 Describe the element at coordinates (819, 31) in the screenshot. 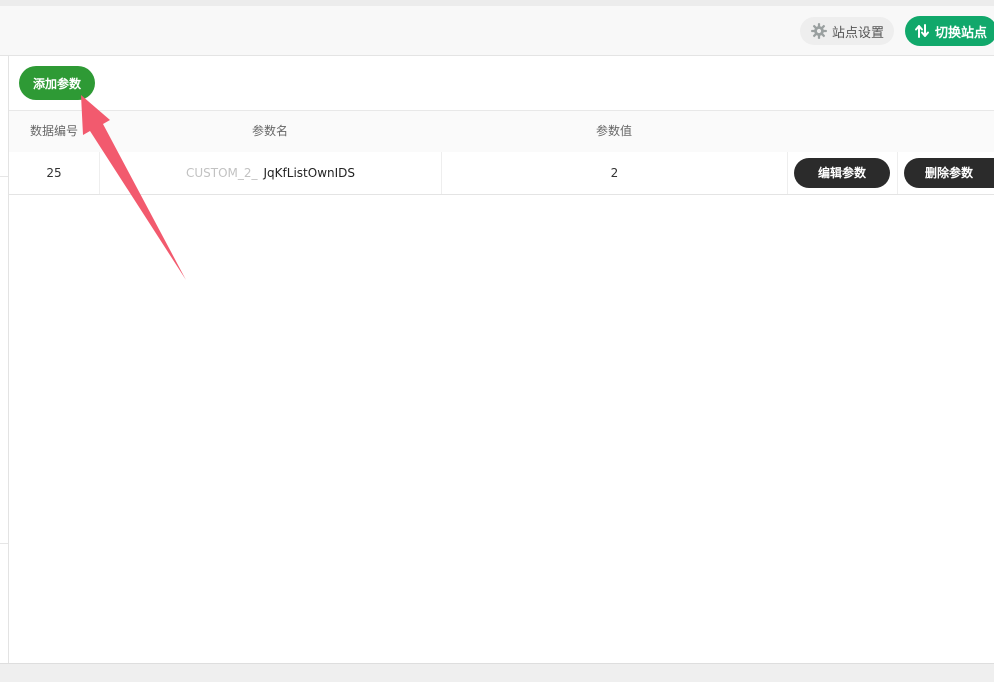

I see `gear-icon` at that location.